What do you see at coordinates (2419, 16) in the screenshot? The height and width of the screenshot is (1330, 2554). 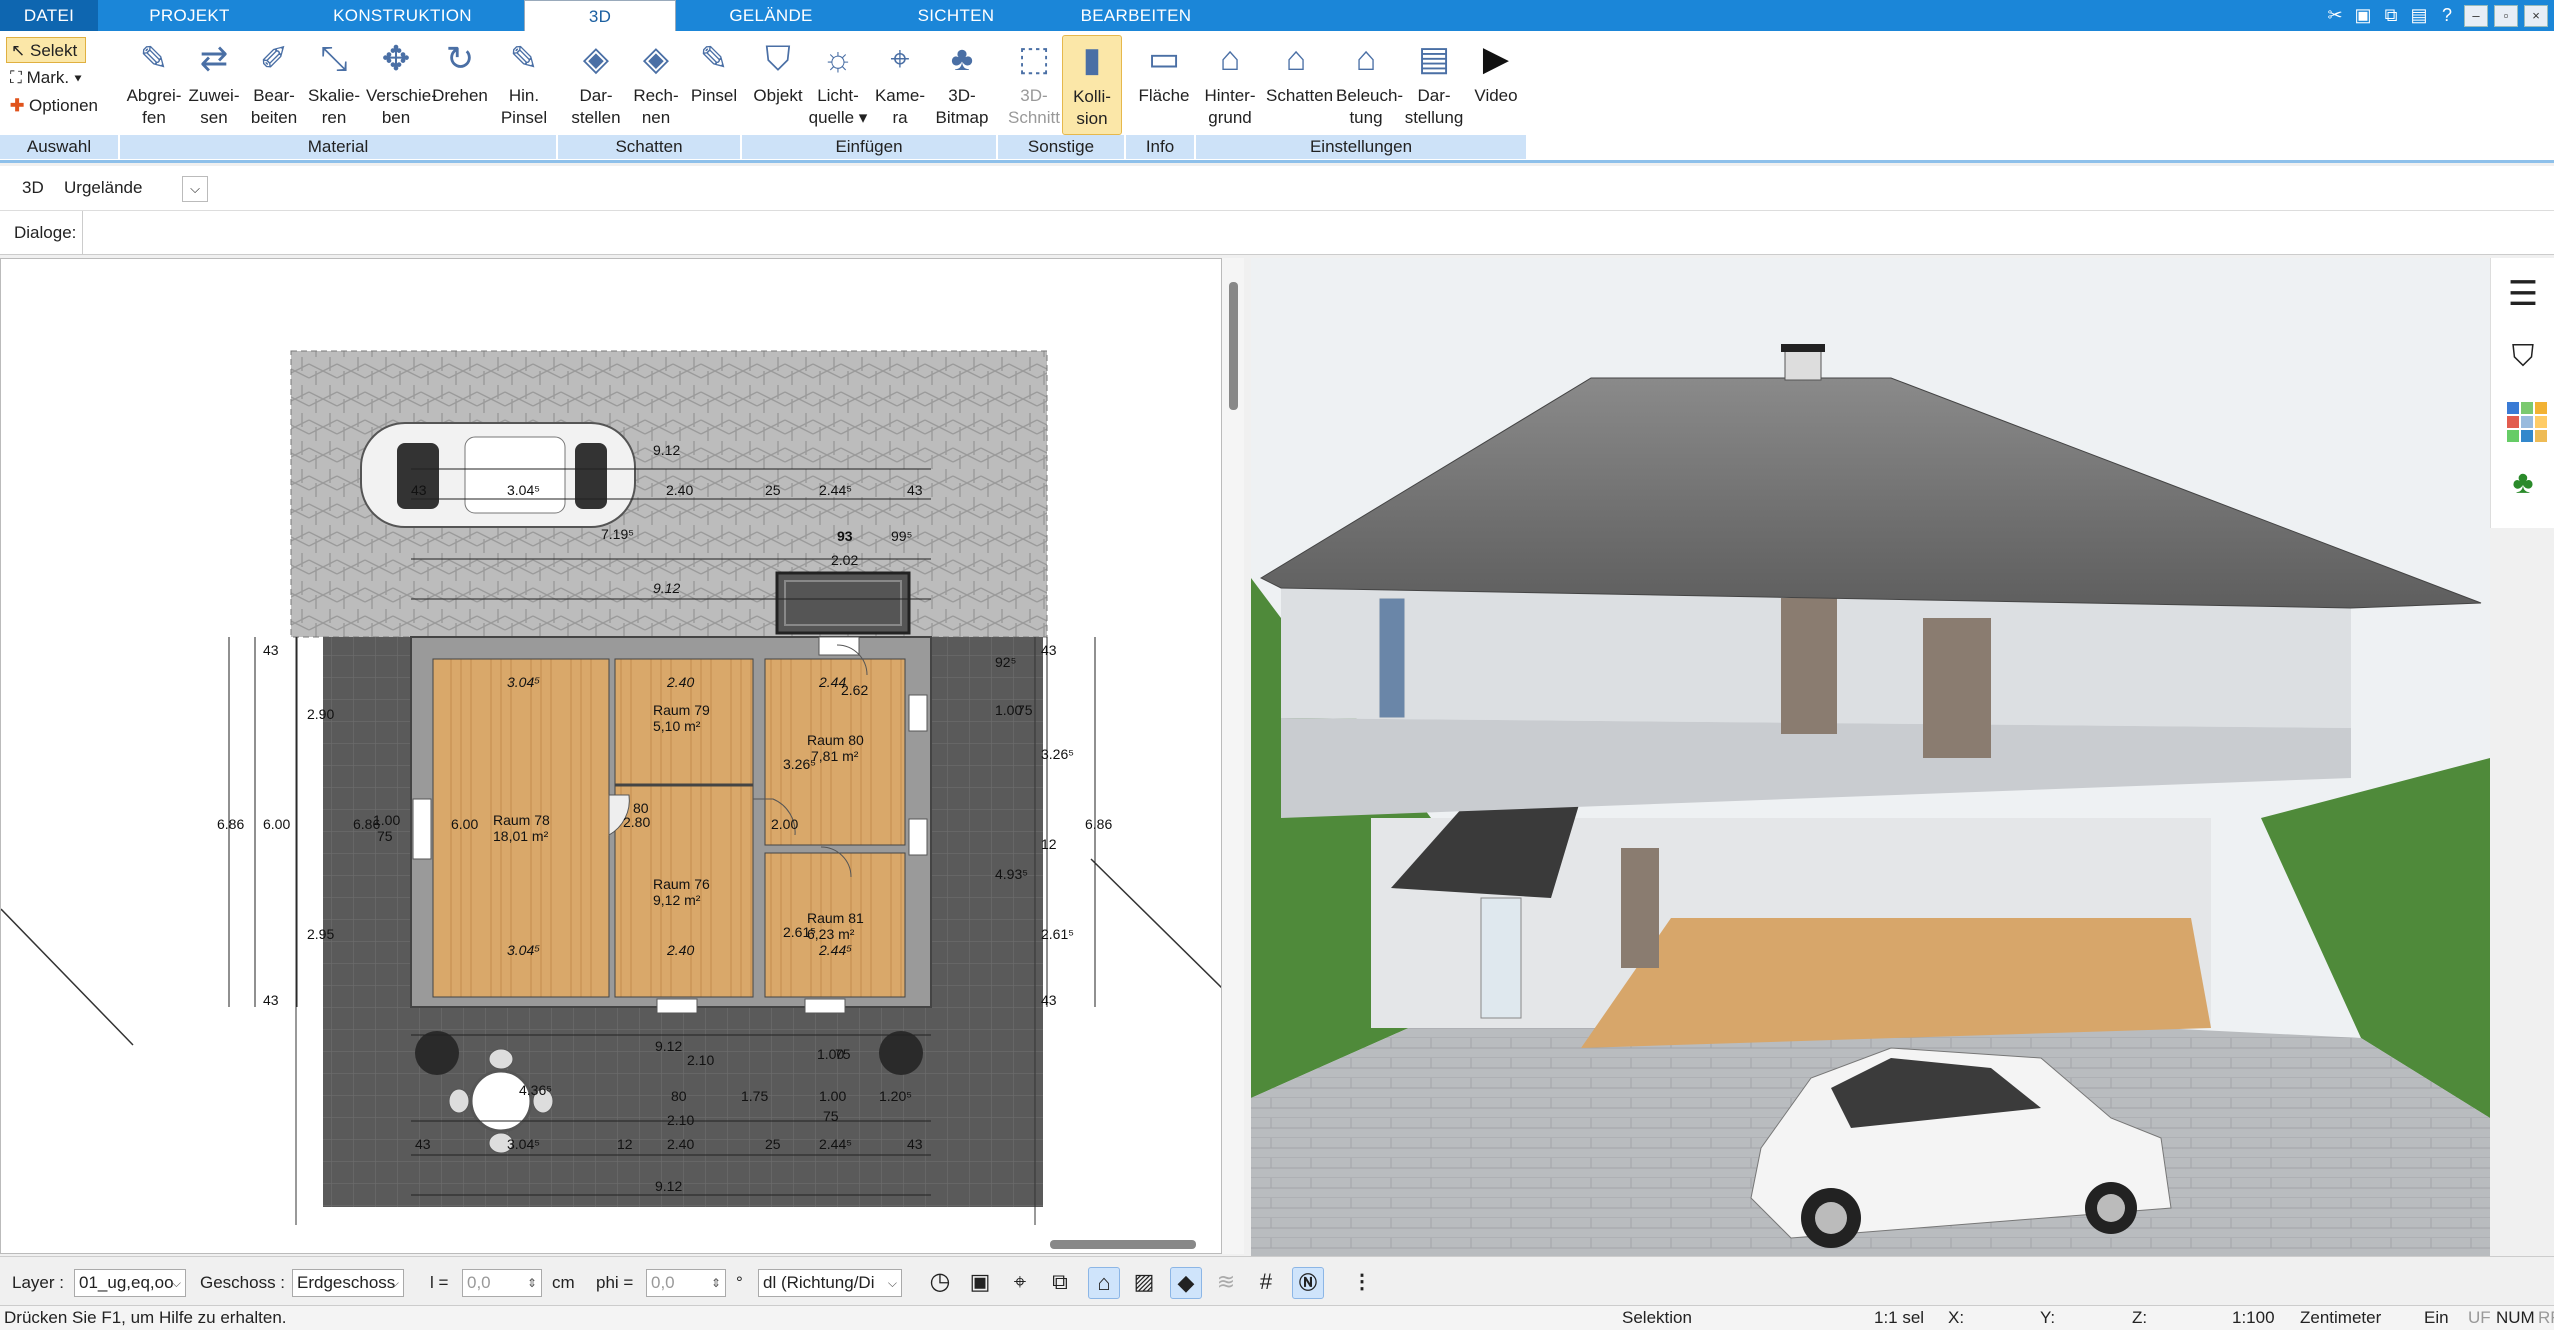 I see `layout-icon: ▤` at bounding box center [2419, 16].